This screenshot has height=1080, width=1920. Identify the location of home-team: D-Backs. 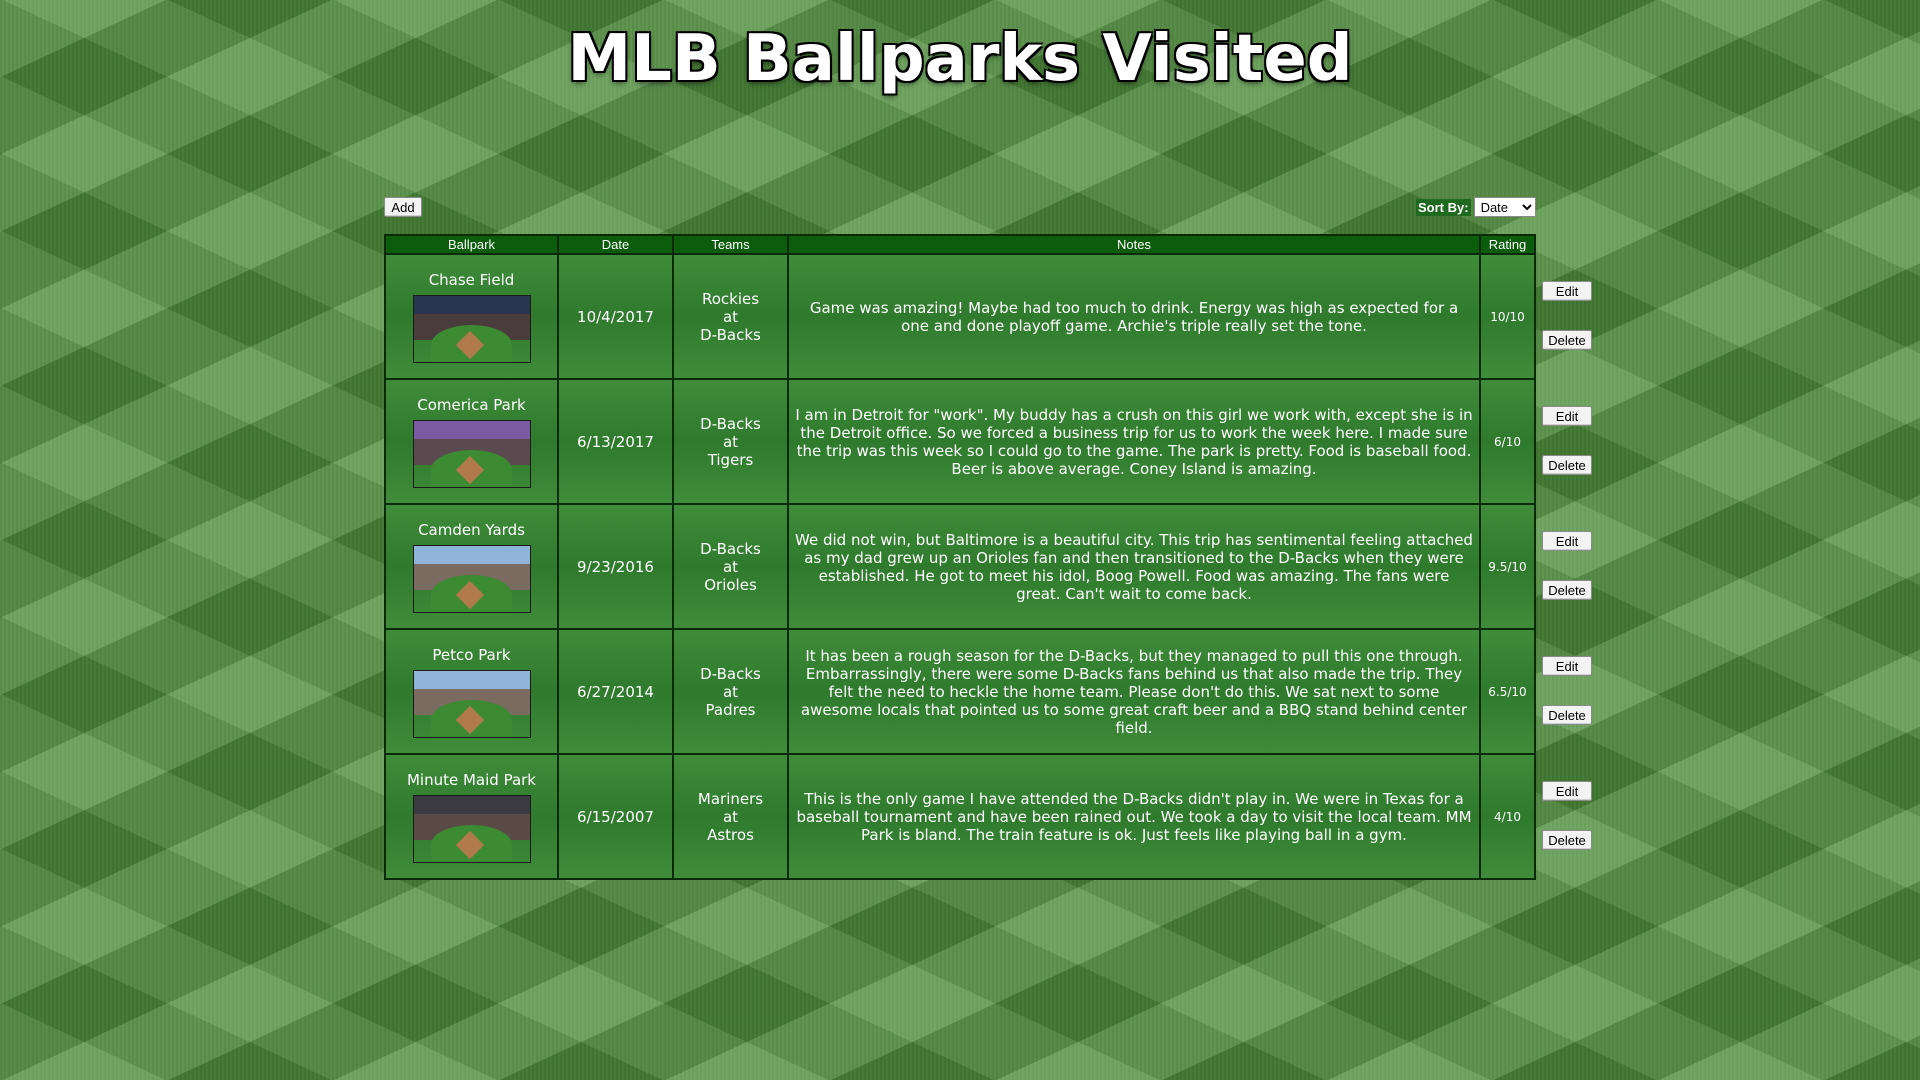
(730, 334).